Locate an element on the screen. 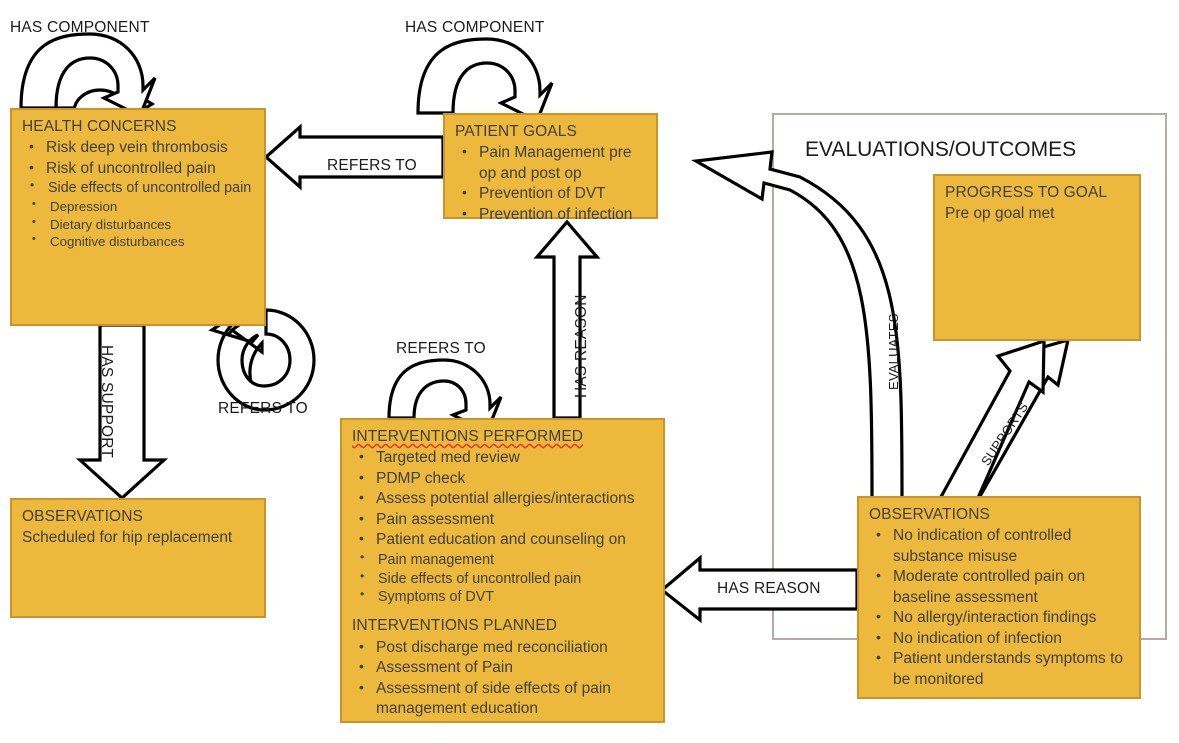 The width and height of the screenshot is (1179, 743). list-item: Assess potential allergies/interactions is located at coordinates (503, 498).